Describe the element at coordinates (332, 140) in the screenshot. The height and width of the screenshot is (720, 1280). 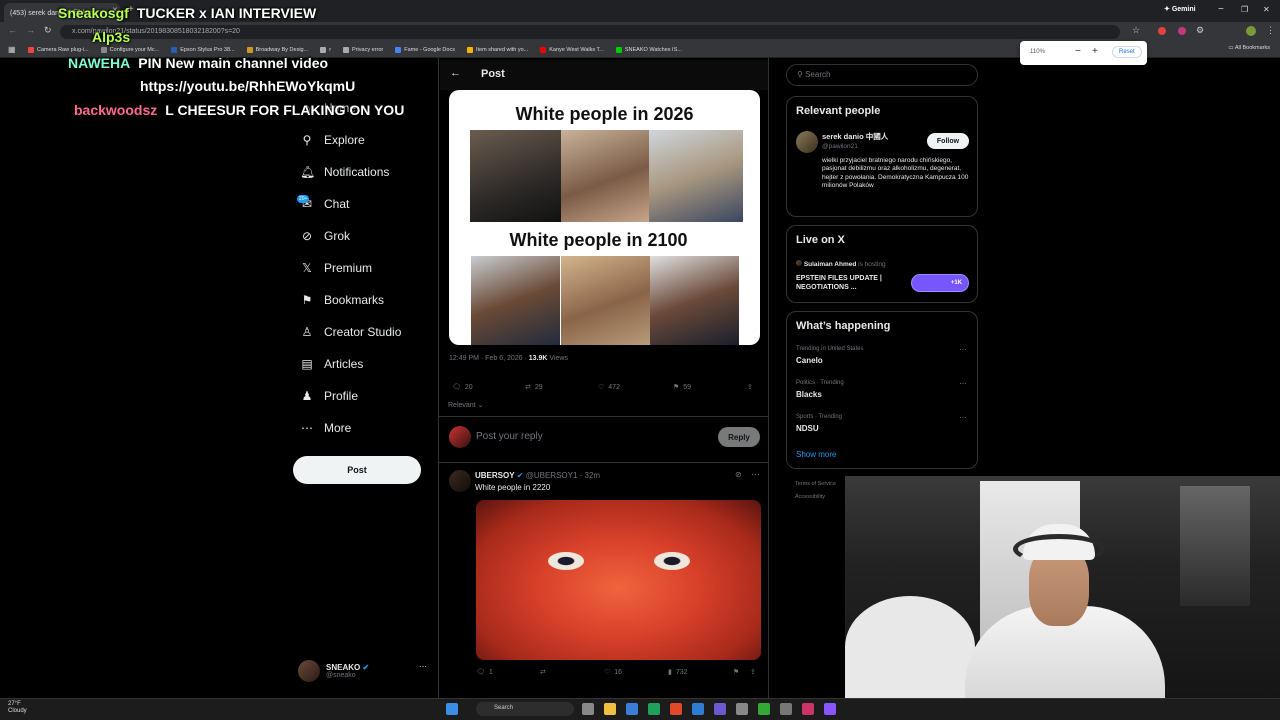
I see `sidebar-item-explore: ⚲ Explore` at that location.